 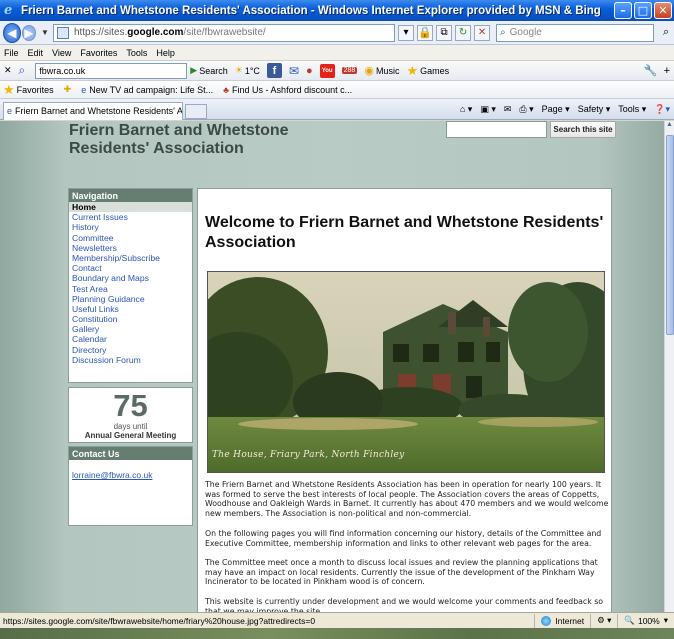 I want to click on search-engine-field: ⌕ Google, so click(x=575, y=32).